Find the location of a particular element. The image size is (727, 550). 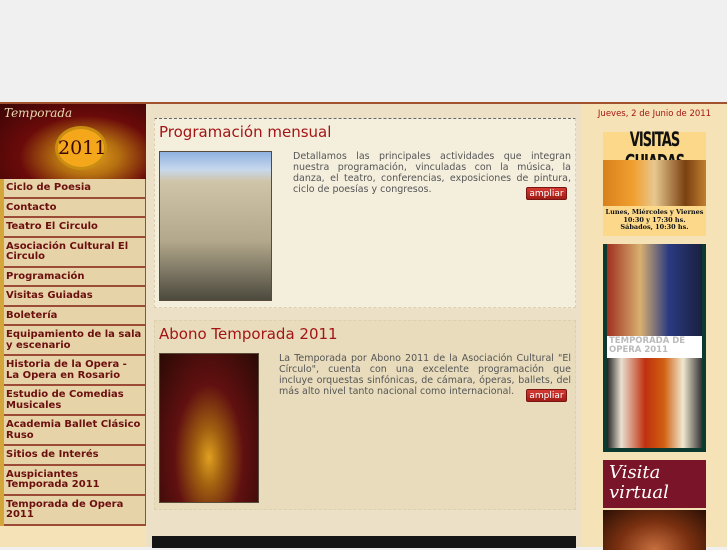

logo-script: Temporada is located at coordinates (38, 113).